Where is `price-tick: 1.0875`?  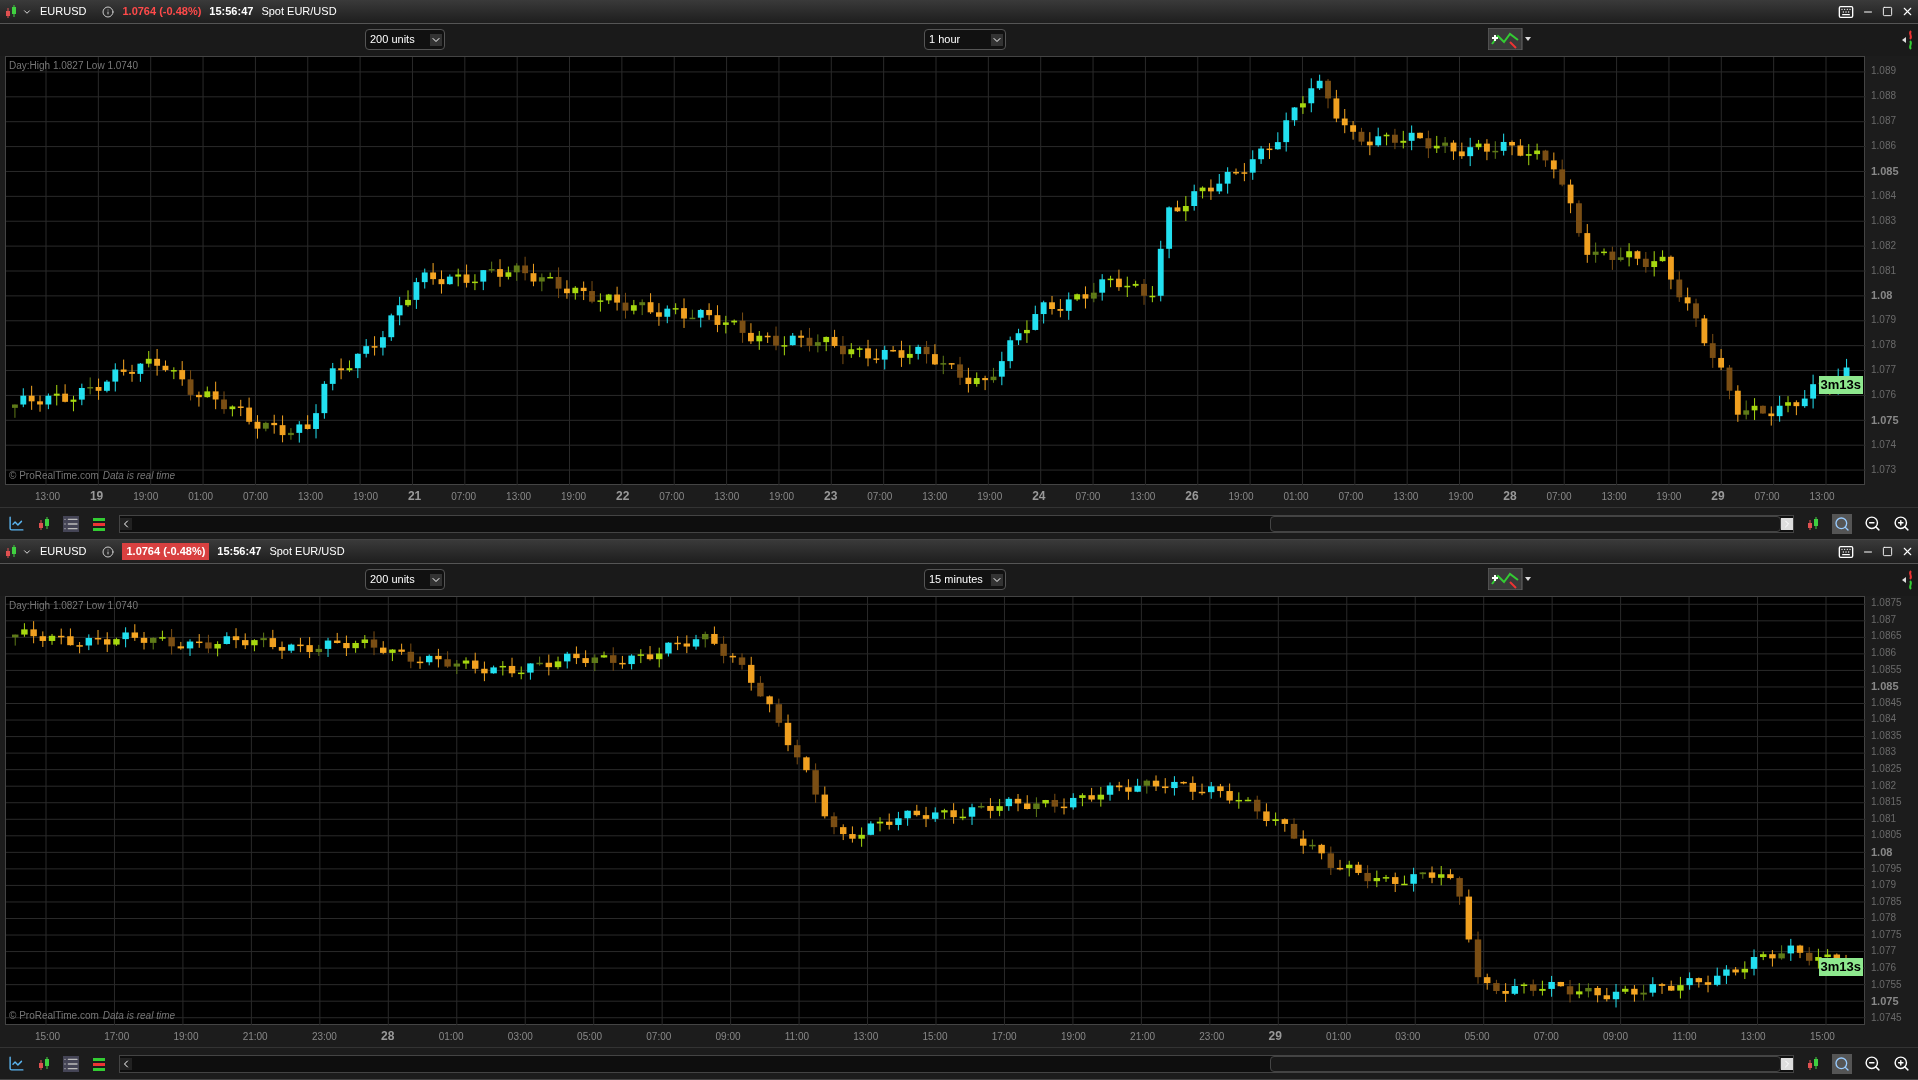 price-tick: 1.0875 is located at coordinates (1886, 603).